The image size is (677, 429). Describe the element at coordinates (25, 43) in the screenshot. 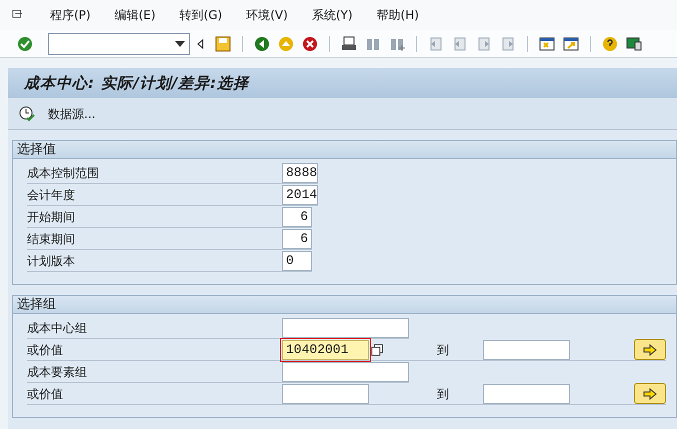

I see `enter-icon` at that location.